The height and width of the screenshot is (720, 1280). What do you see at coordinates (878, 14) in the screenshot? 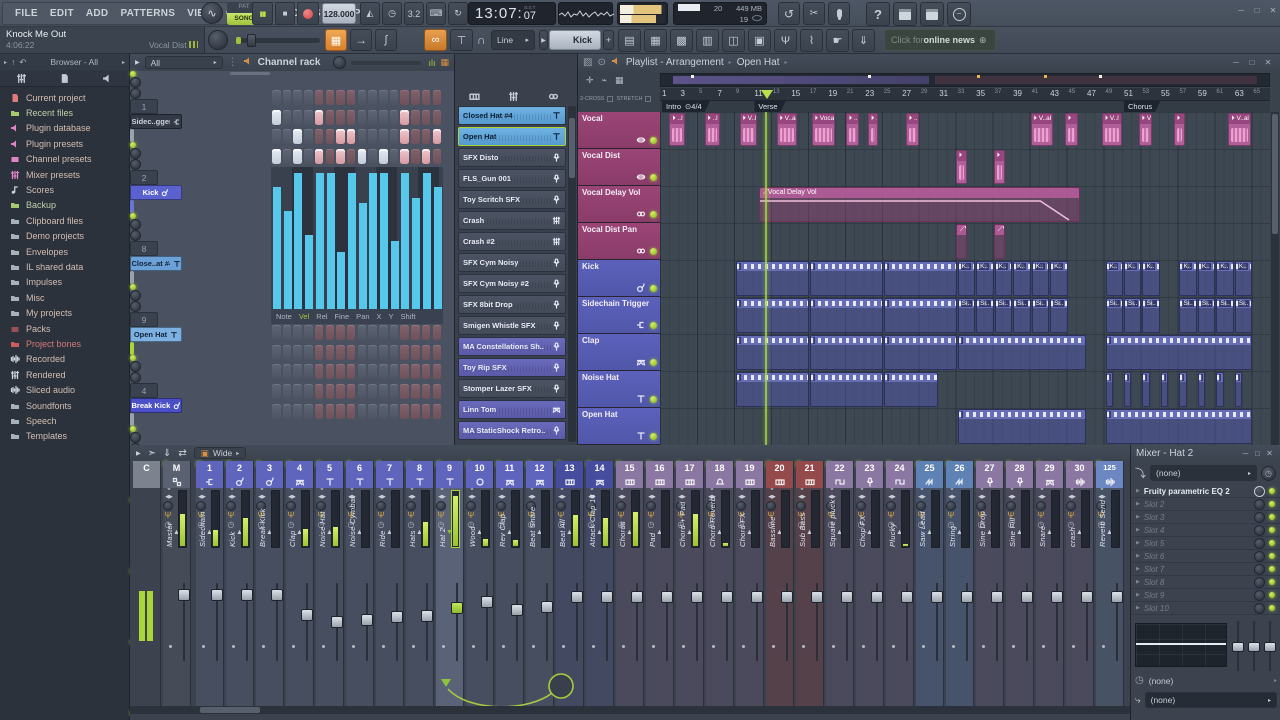
I see `help-button: ?` at bounding box center [878, 14].